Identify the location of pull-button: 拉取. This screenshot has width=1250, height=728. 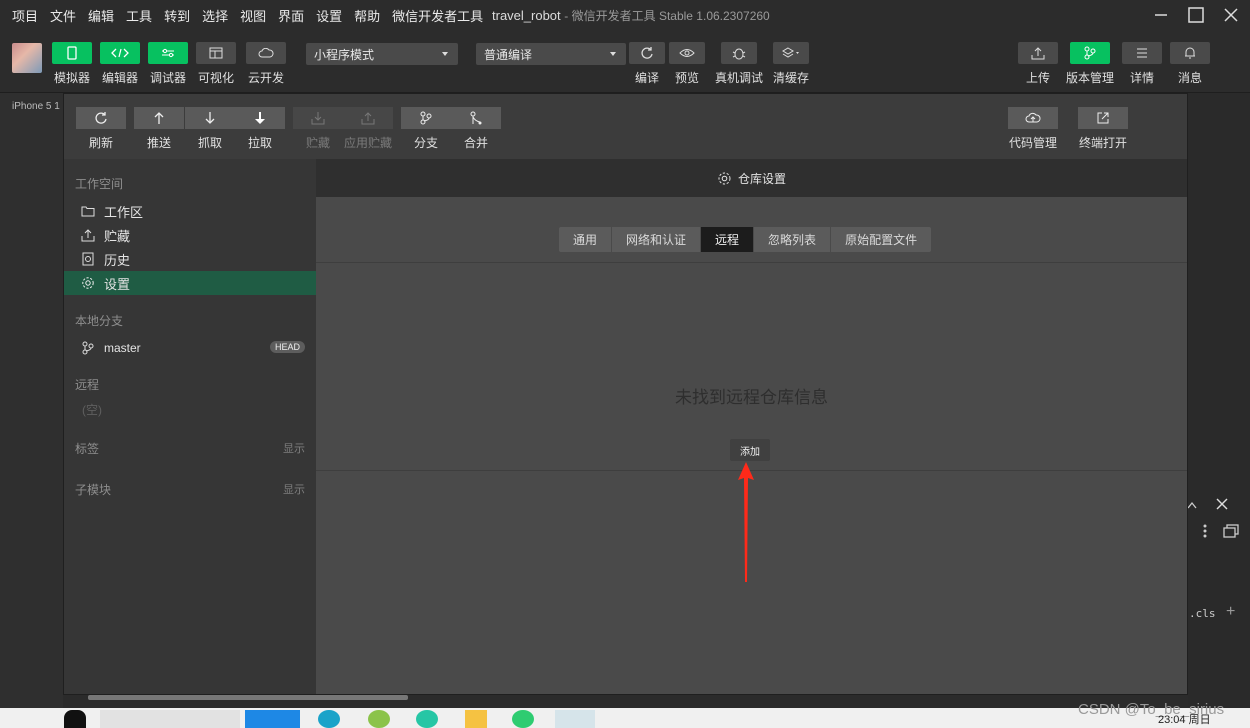
(260, 129).